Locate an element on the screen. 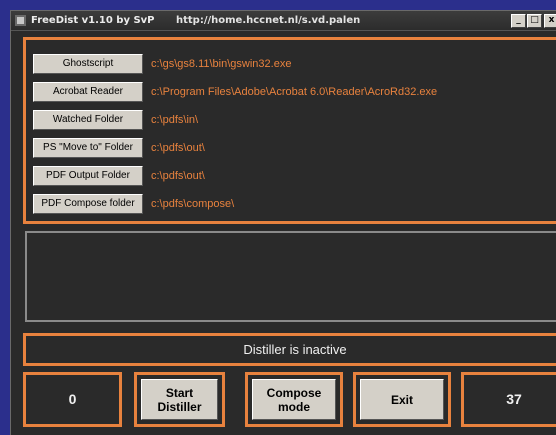 This screenshot has width=556, height=435. counter-left: 0 is located at coordinates (72, 399).